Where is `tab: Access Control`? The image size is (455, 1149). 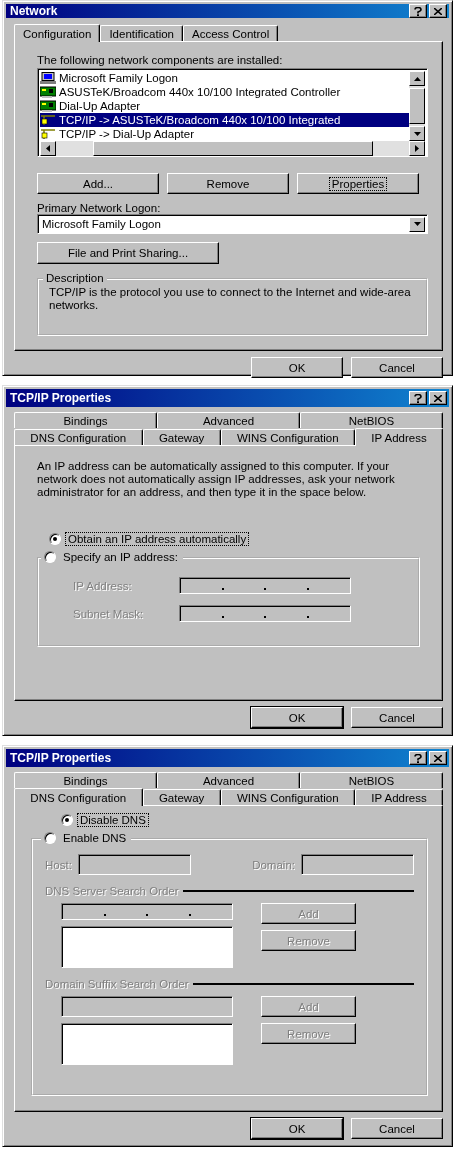
tab: Access Control is located at coordinates (231, 33).